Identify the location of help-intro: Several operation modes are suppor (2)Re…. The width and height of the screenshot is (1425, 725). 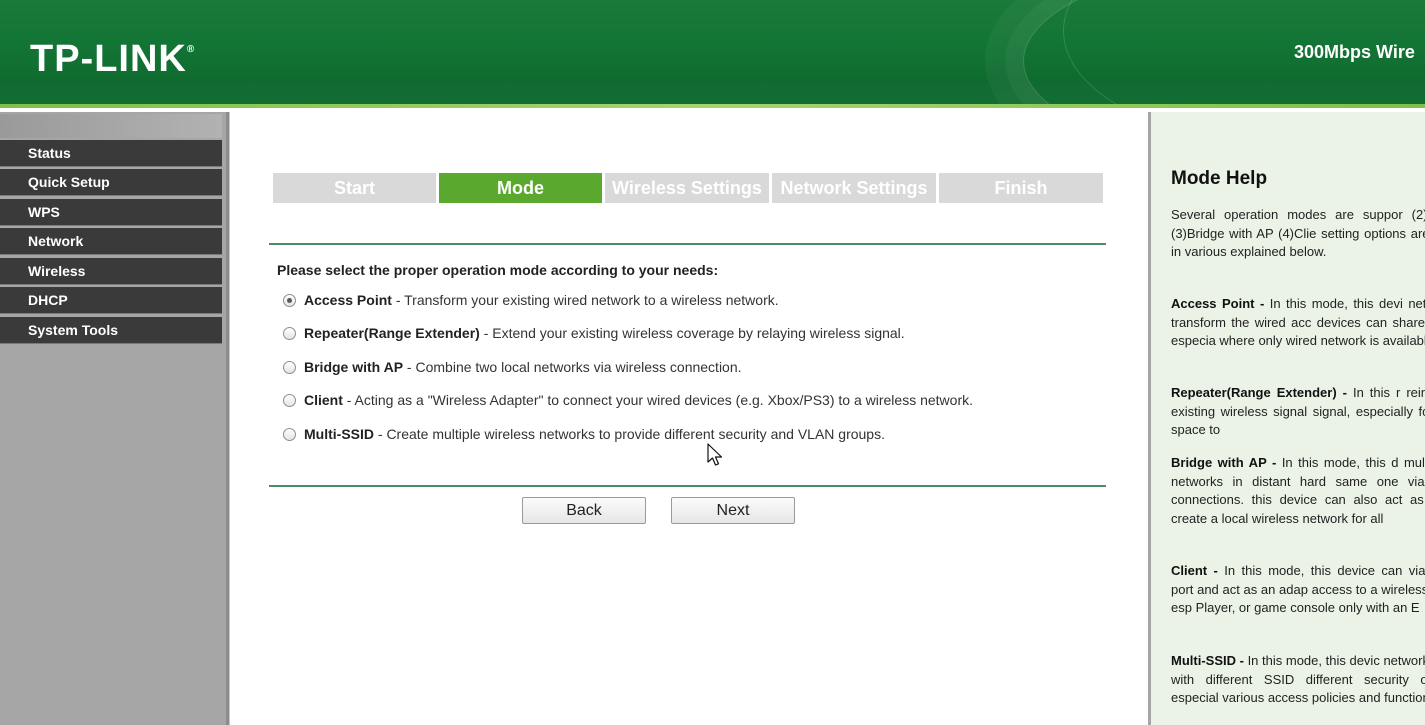
(1298, 233).